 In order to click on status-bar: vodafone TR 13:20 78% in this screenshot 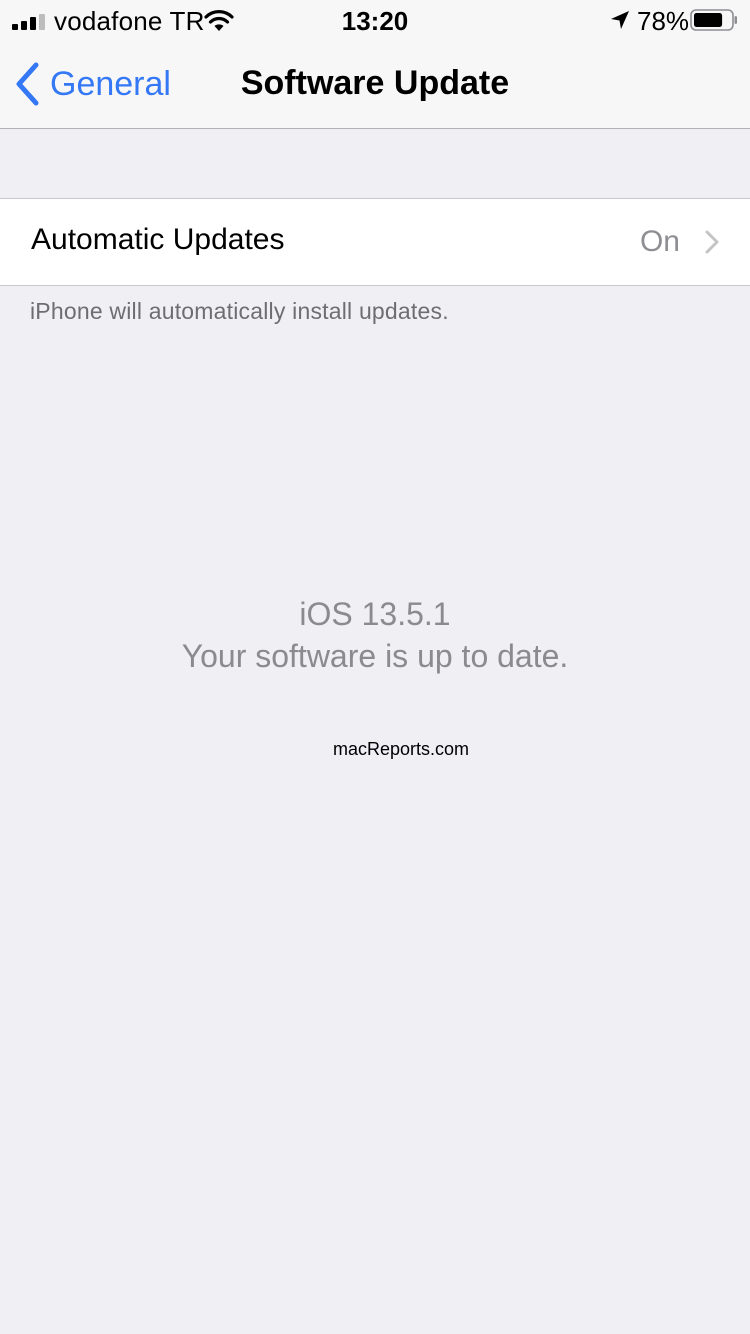, I will do `click(375, 20)`.